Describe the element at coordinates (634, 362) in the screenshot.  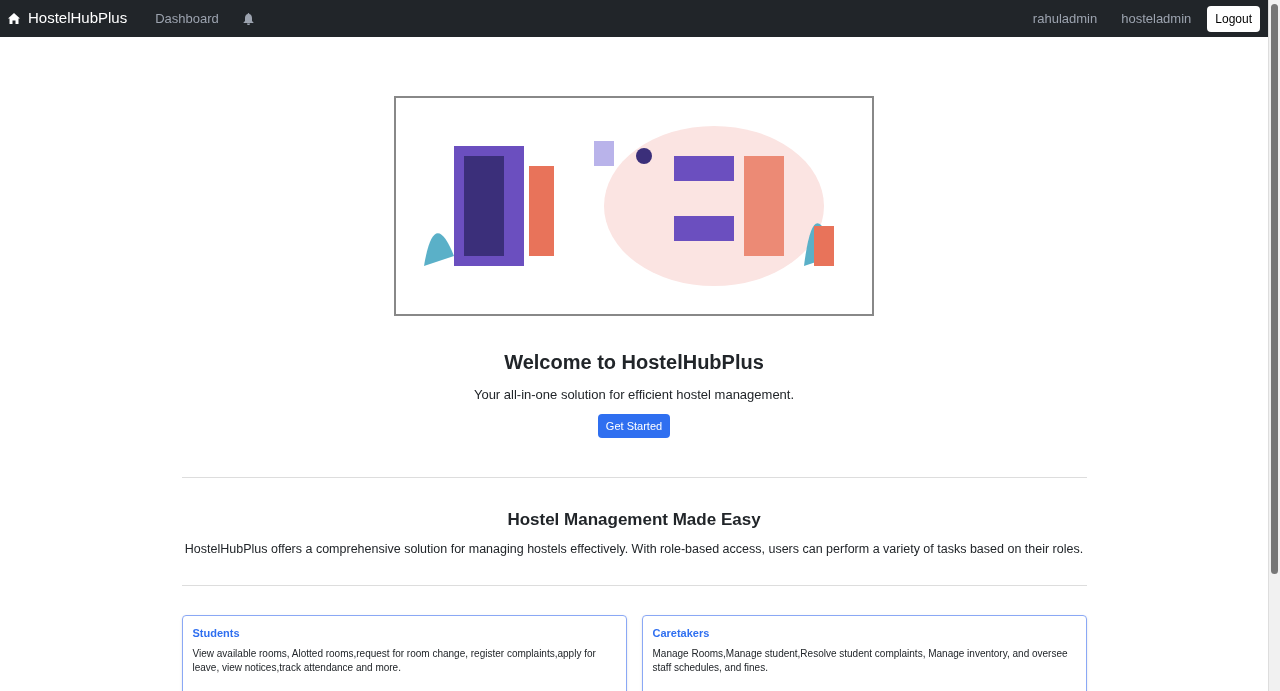
I see `welcome-heading: Welcome to HostelHubPlus` at that location.